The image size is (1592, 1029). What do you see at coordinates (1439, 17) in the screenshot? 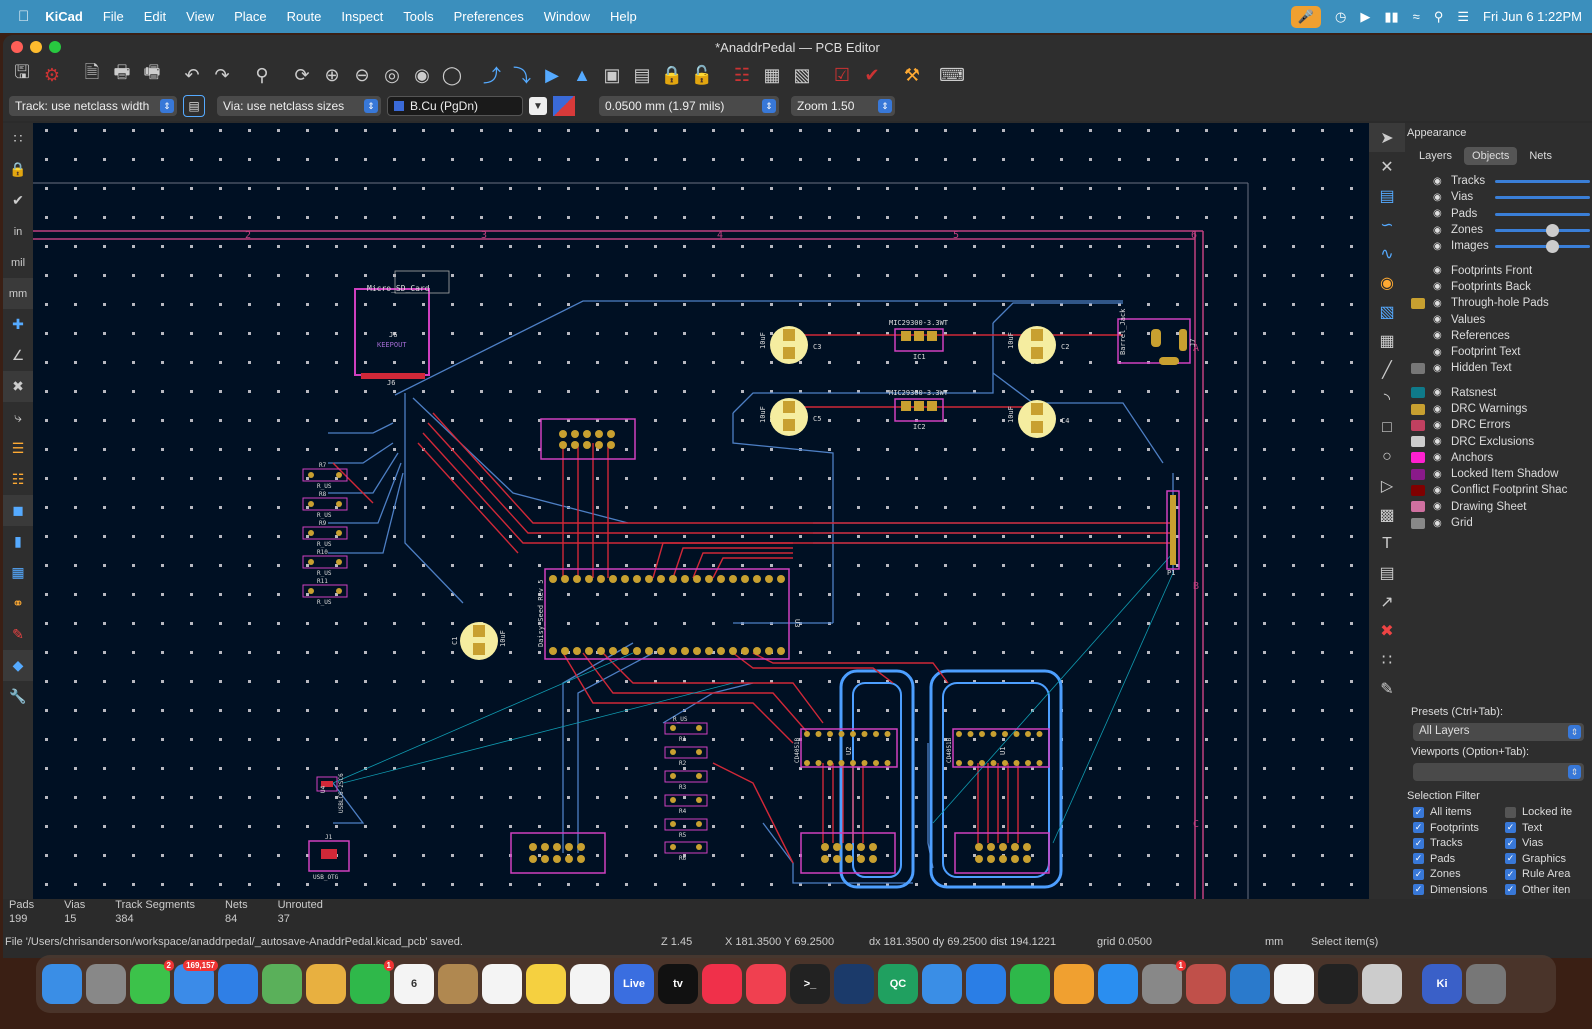
I see `spotlight-icon: ⚲` at bounding box center [1439, 17].